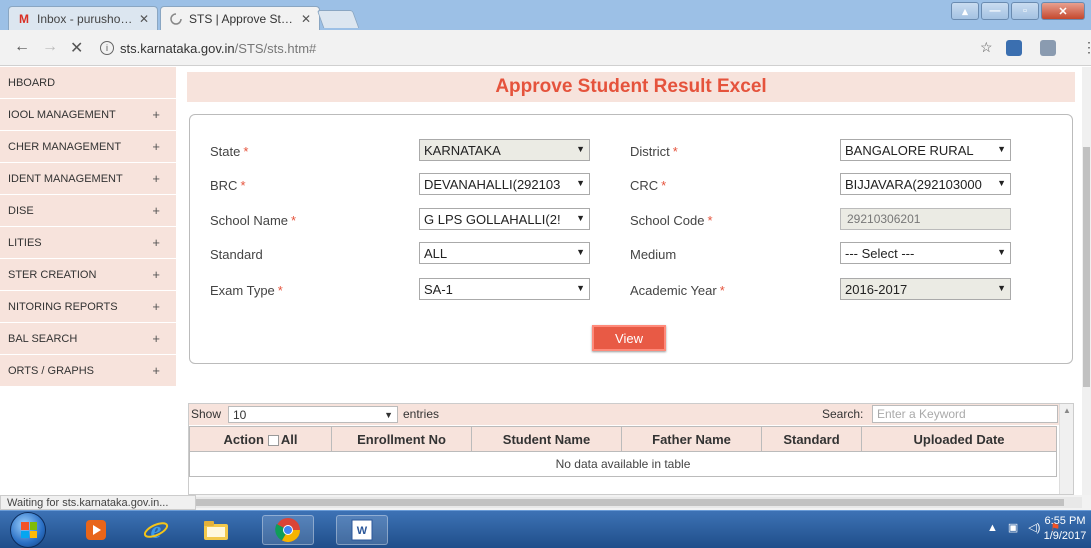 The width and height of the screenshot is (1091, 548). I want to click on stop-icon: ✕, so click(76, 48).